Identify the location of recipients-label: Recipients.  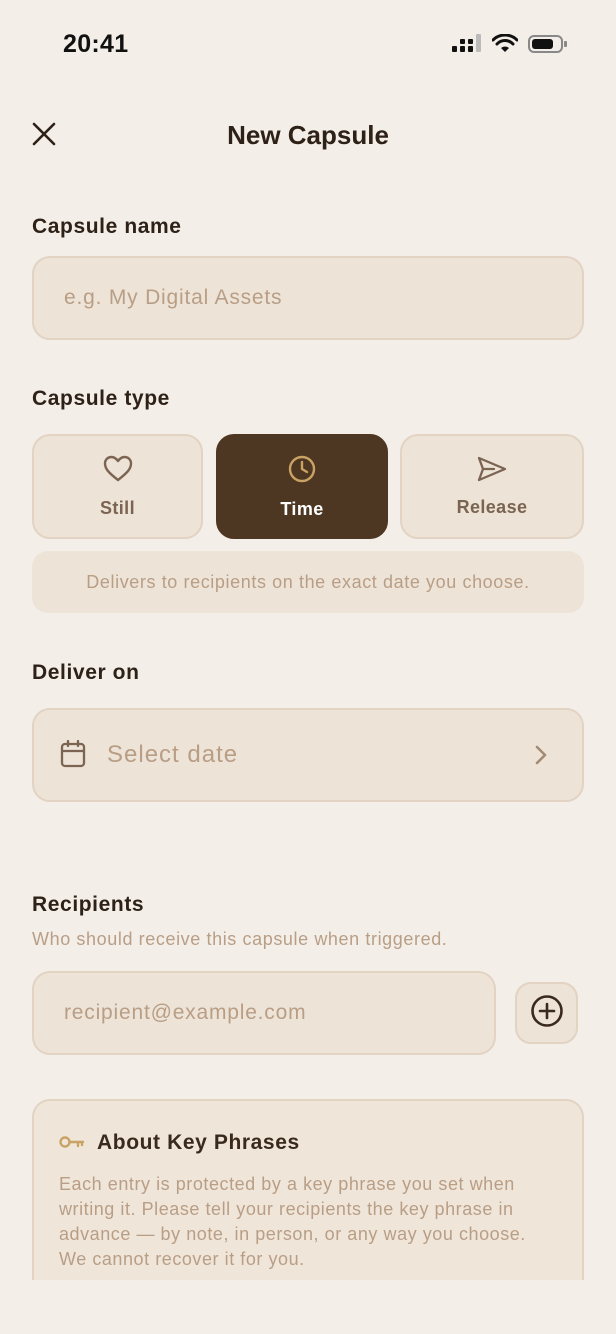
(88, 904).